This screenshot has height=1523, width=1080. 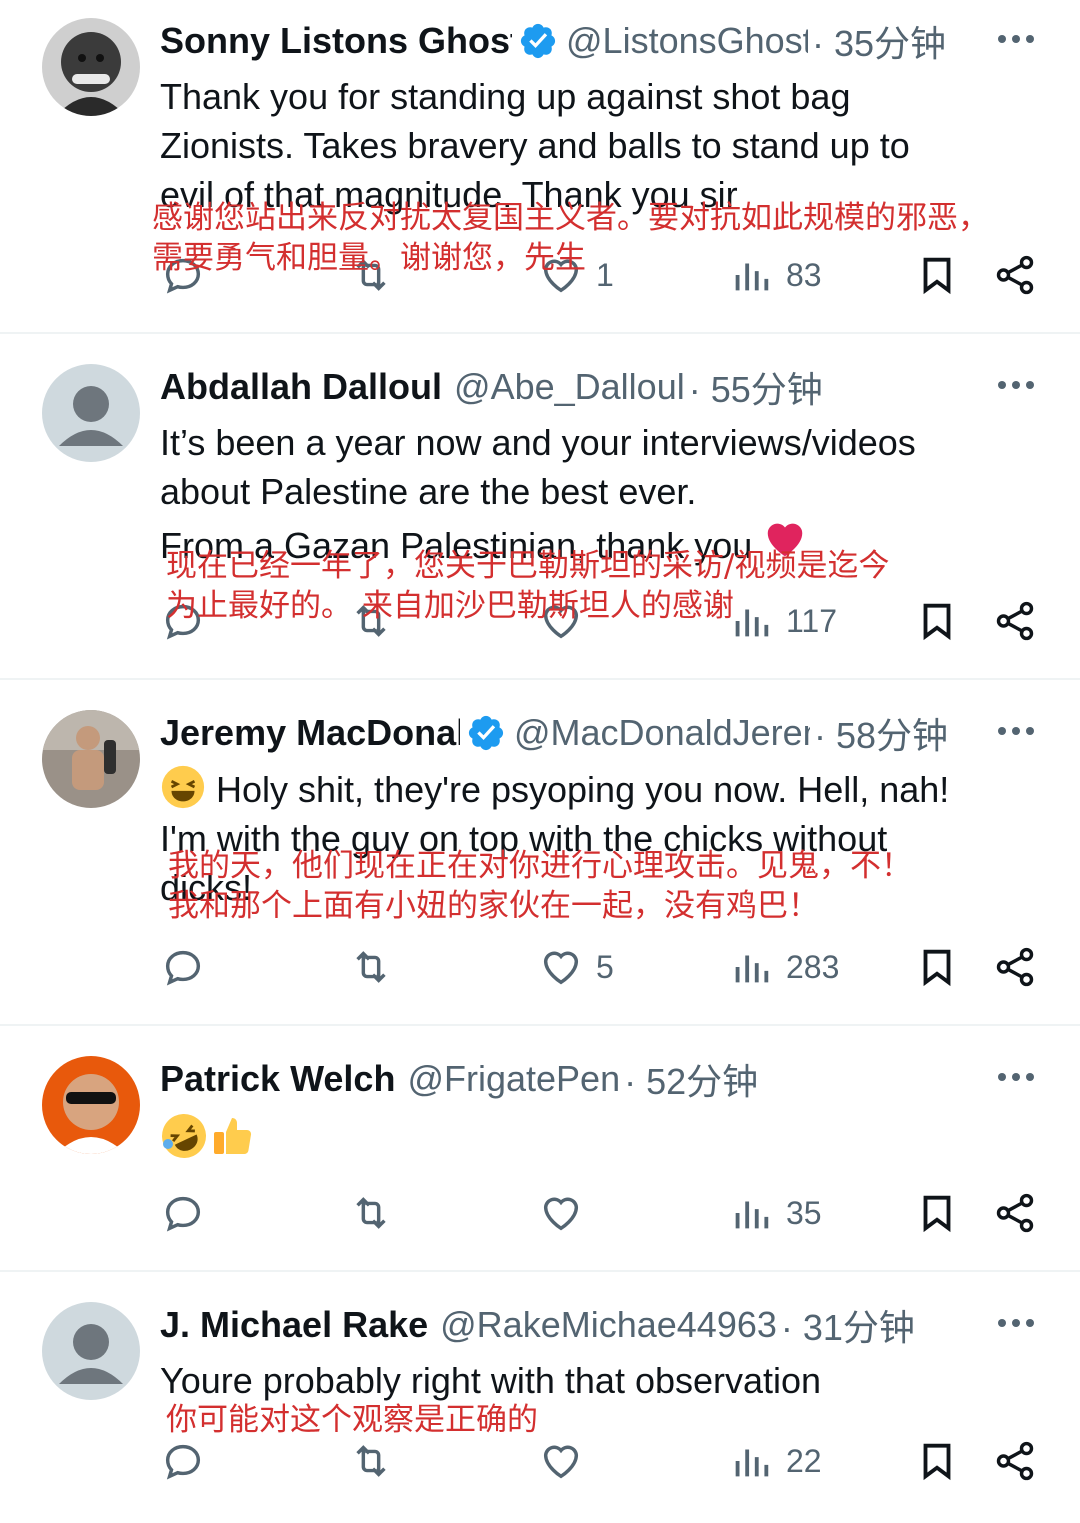 I want to click on views-button: 35, so click(x=775, y=1213).